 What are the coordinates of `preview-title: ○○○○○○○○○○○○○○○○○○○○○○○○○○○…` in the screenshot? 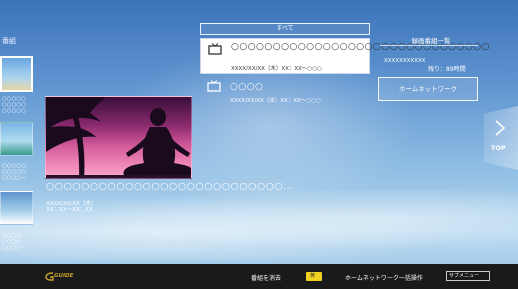 It's located at (170, 186).